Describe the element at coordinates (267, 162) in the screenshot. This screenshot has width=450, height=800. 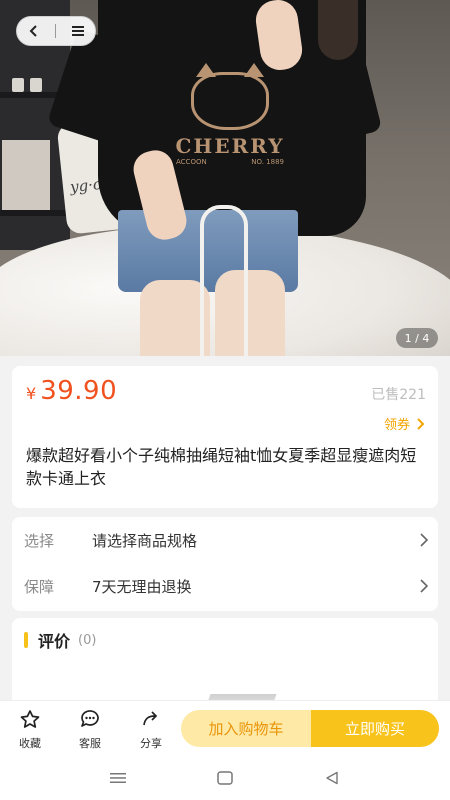
I see `print-sub-right: NO. 1889` at that location.